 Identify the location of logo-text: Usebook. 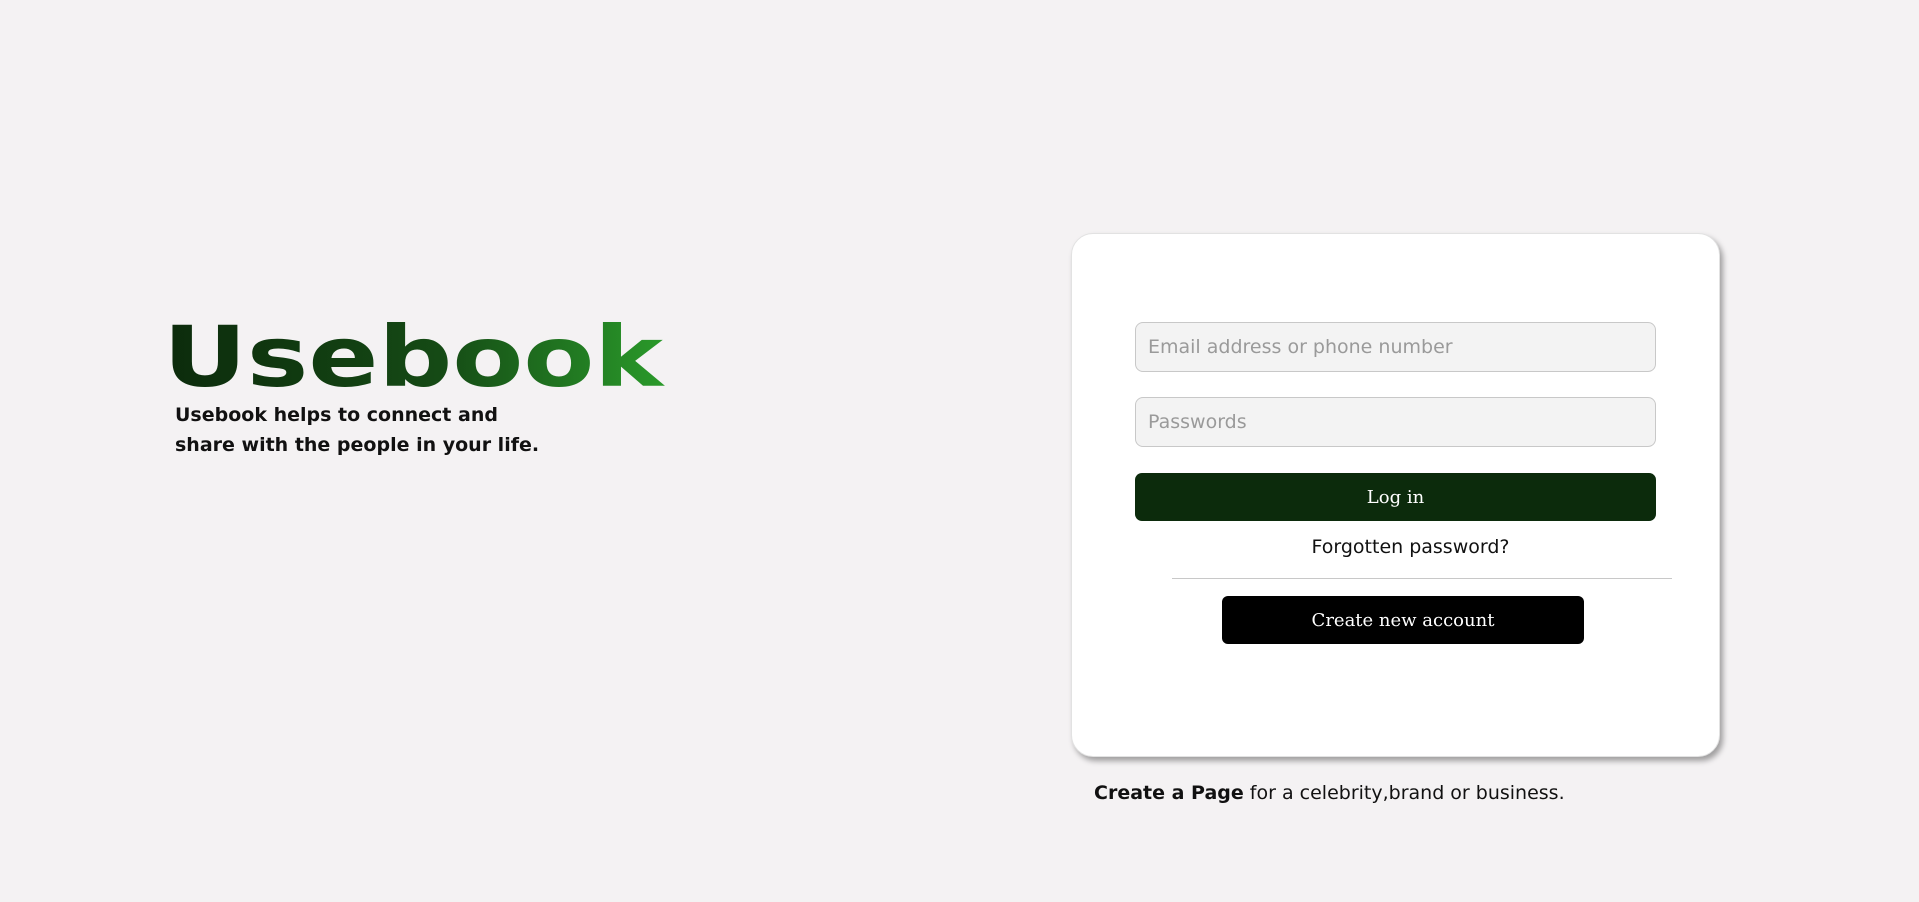
(414, 356).